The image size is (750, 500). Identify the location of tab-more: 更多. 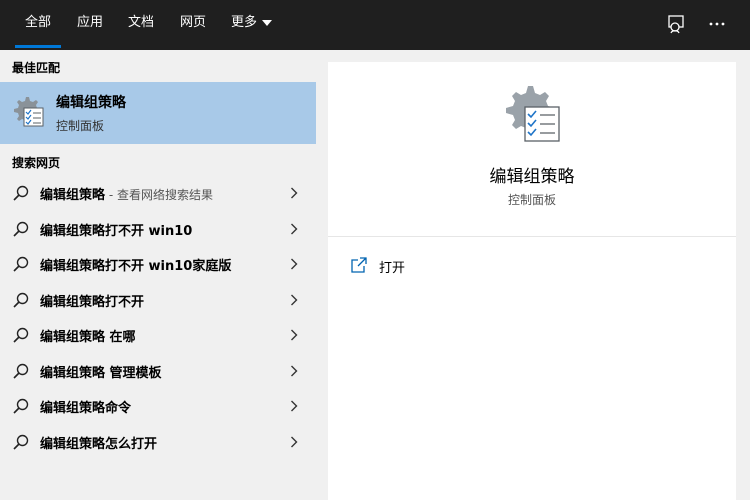
(252, 25).